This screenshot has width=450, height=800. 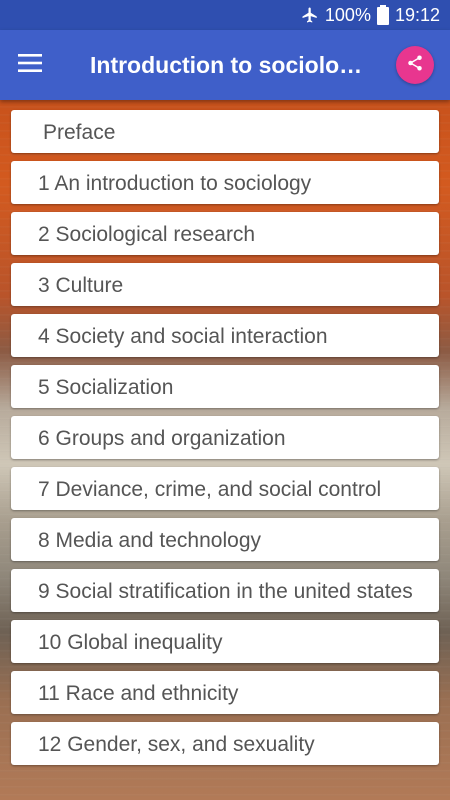 What do you see at coordinates (225, 692) in the screenshot?
I see `list-item: 11 Race and ethnicity` at bounding box center [225, 692].